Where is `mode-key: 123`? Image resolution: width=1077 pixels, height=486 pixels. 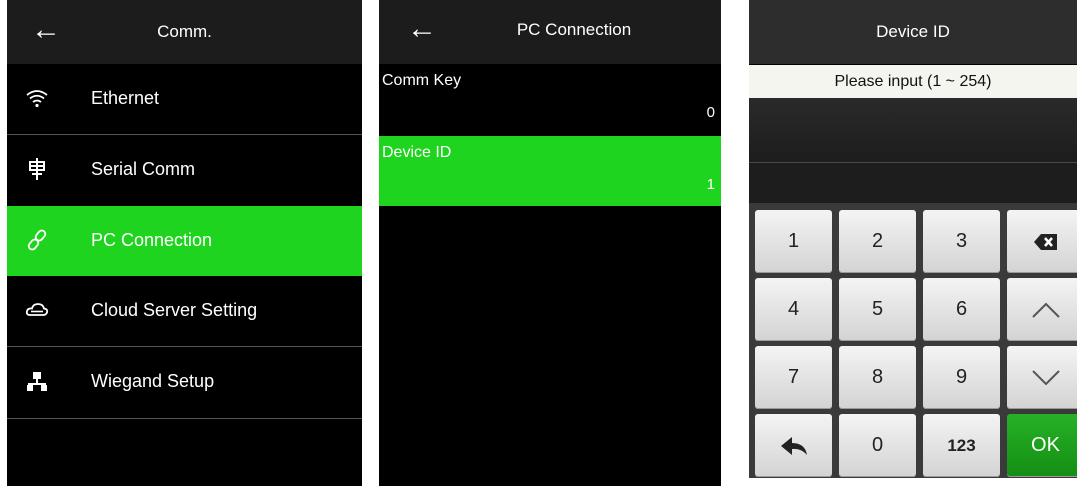 mode-key: 123 is located at coordinates (961, 445).